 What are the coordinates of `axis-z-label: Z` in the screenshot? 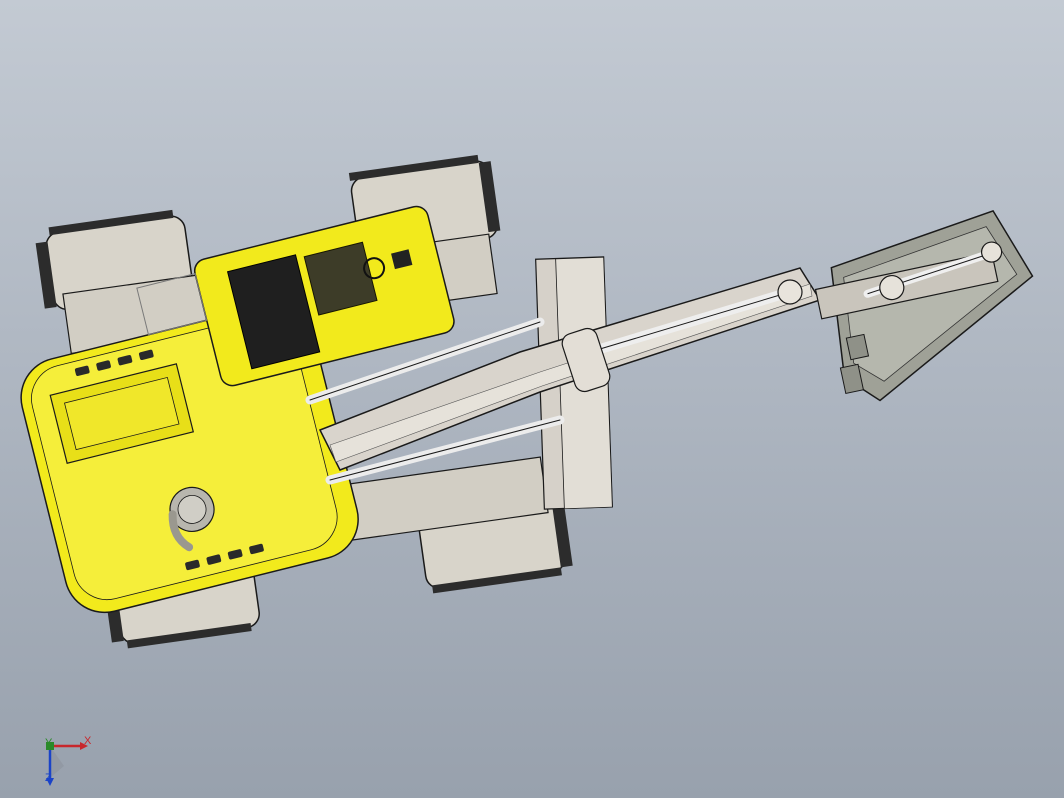 It's located at (48, 778).